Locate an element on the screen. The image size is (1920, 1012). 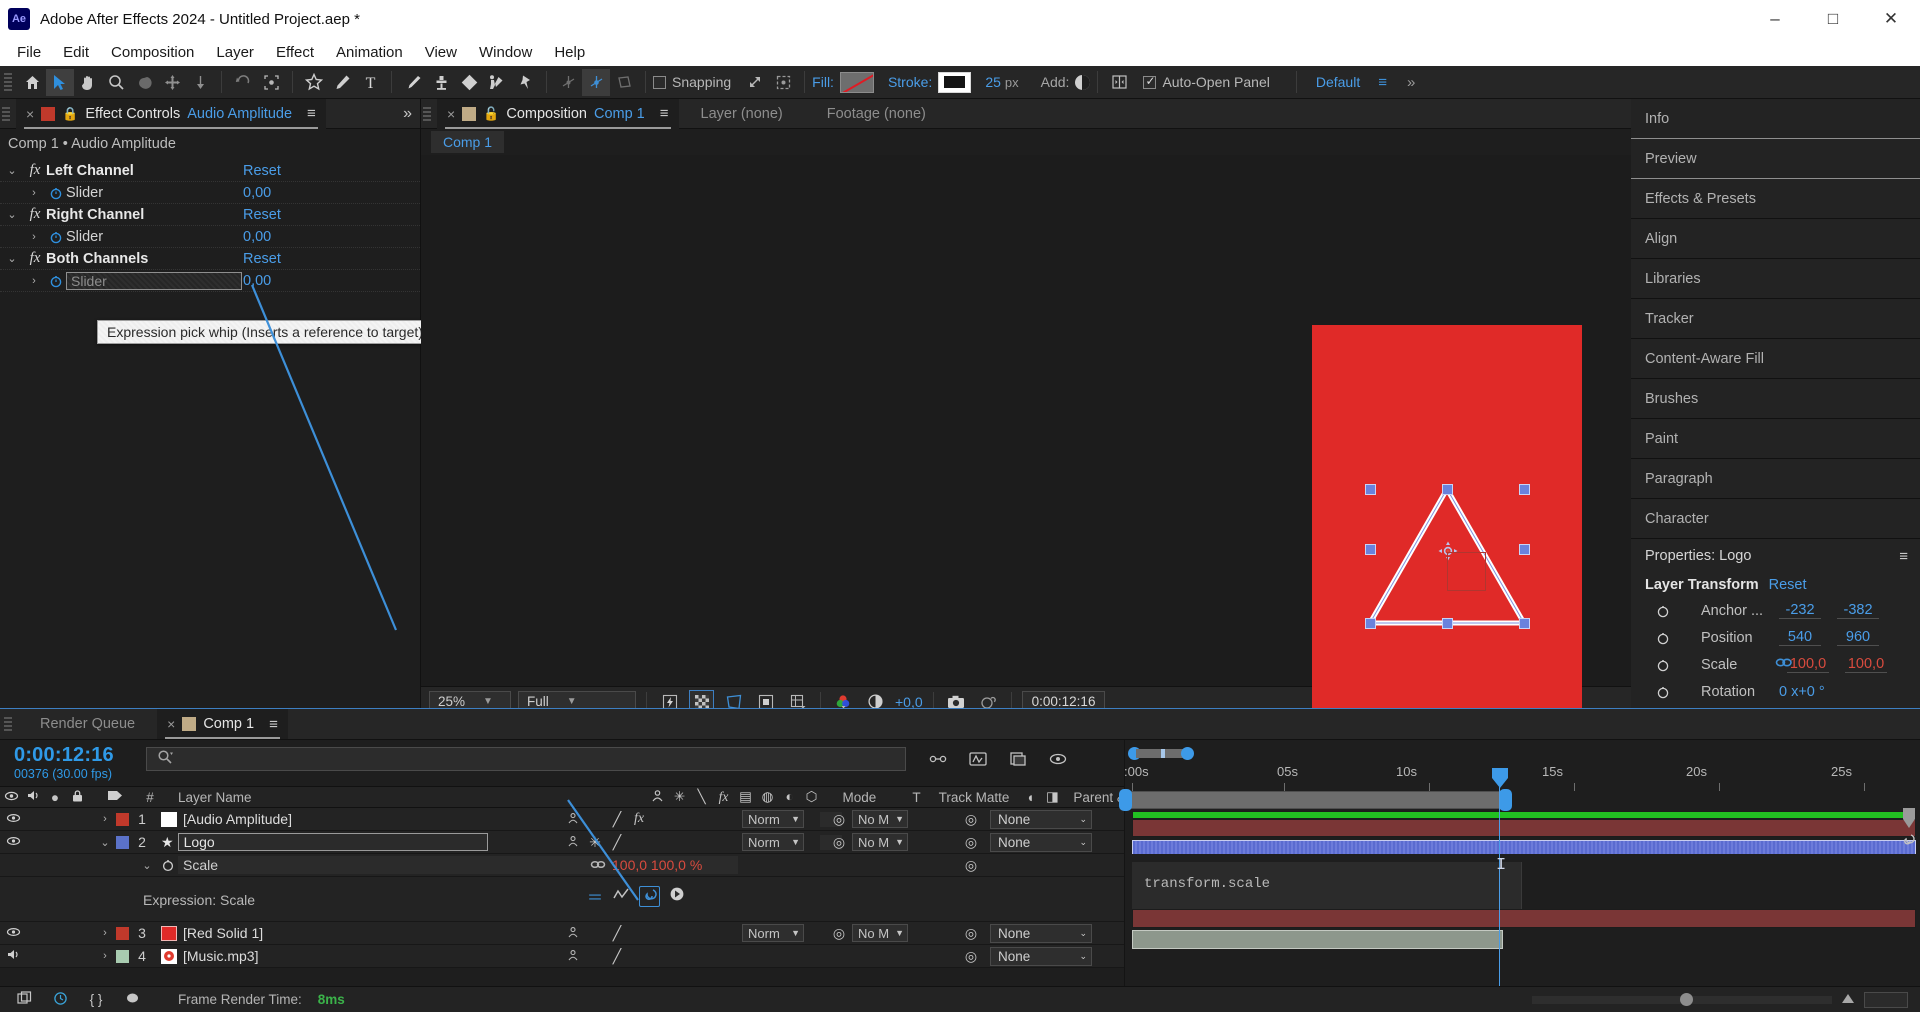
track-bar-red-solid is located at coordinates (1524, 918).